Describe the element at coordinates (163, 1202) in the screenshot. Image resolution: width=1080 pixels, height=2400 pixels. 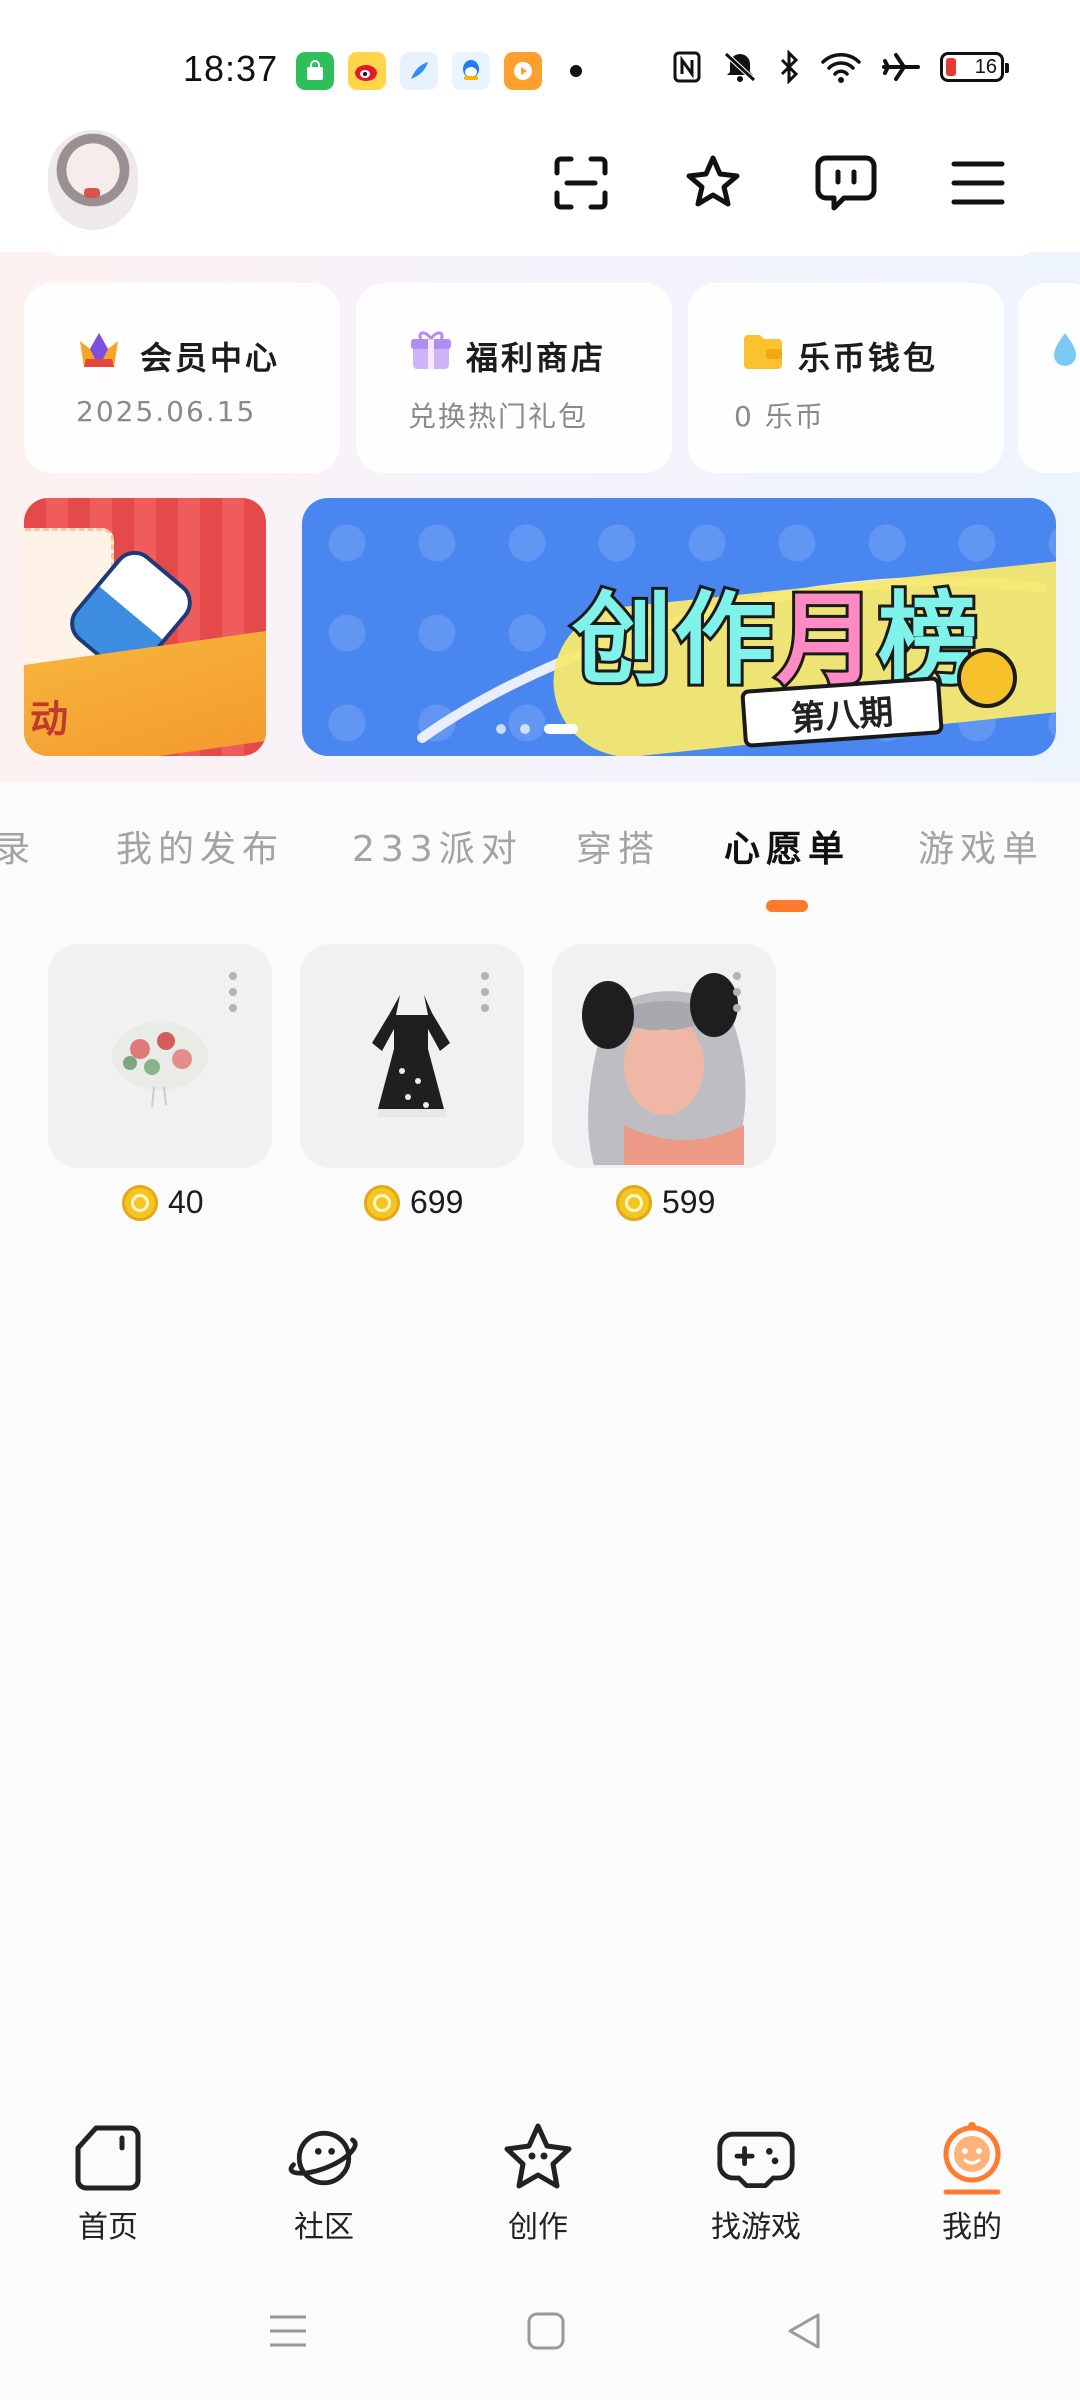
I see `item-price: 40` at that location.